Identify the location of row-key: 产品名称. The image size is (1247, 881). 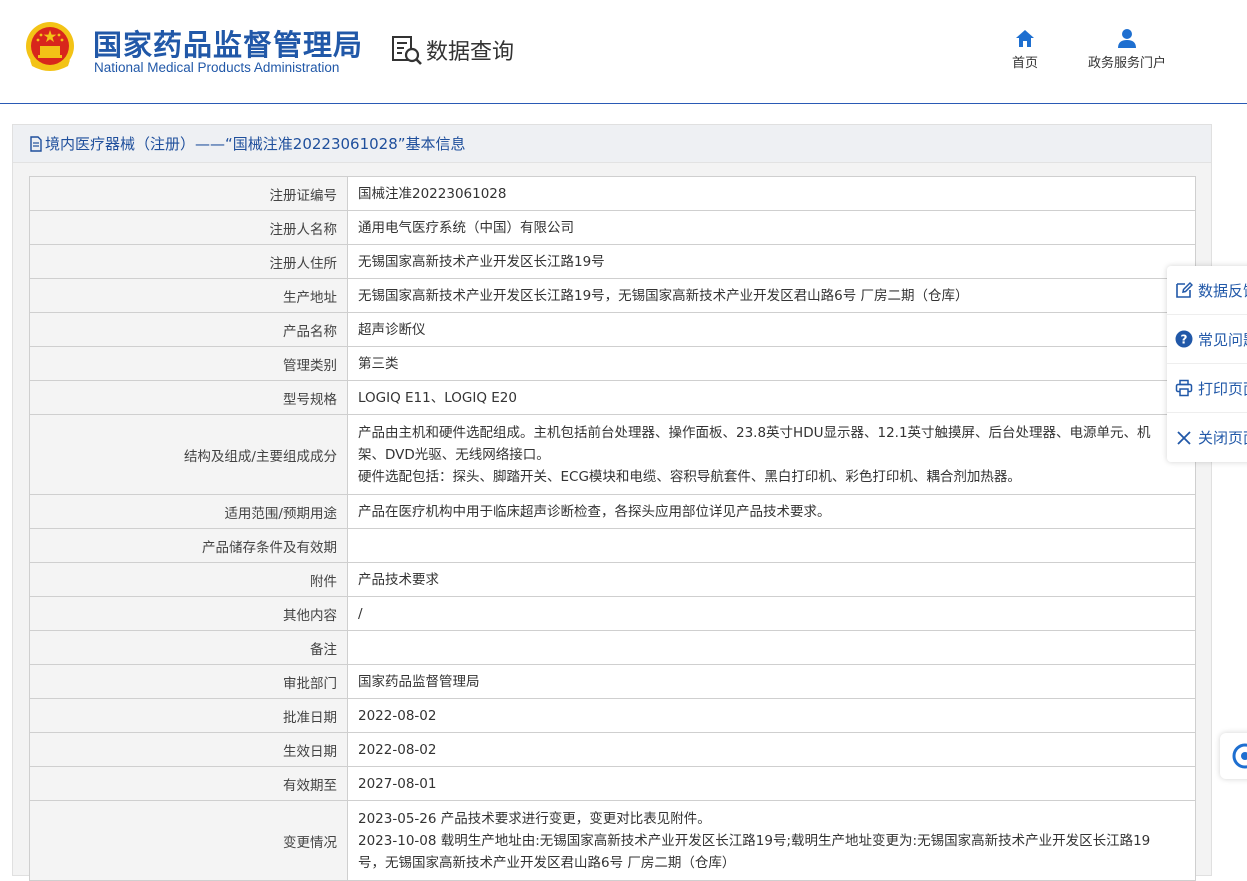
(188, 329).